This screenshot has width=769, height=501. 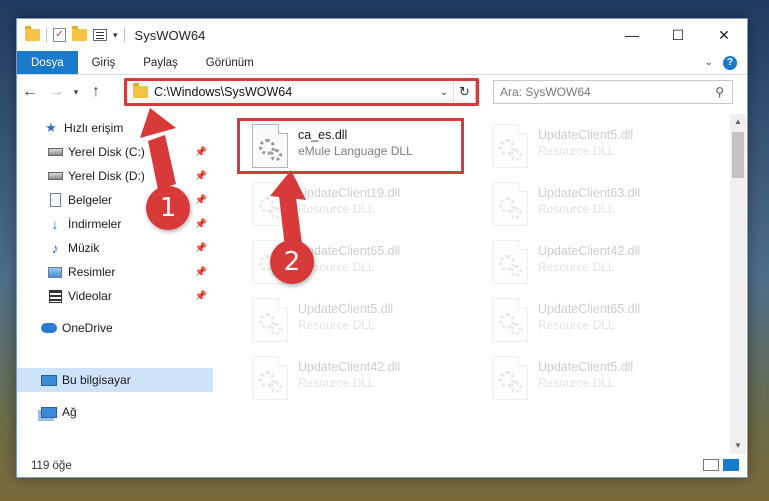 What do you see at coordinates (545, 92) in the screenshot?
I see `search-placeholder: Ara: SysWOW64` at bounding box center [545, 92].